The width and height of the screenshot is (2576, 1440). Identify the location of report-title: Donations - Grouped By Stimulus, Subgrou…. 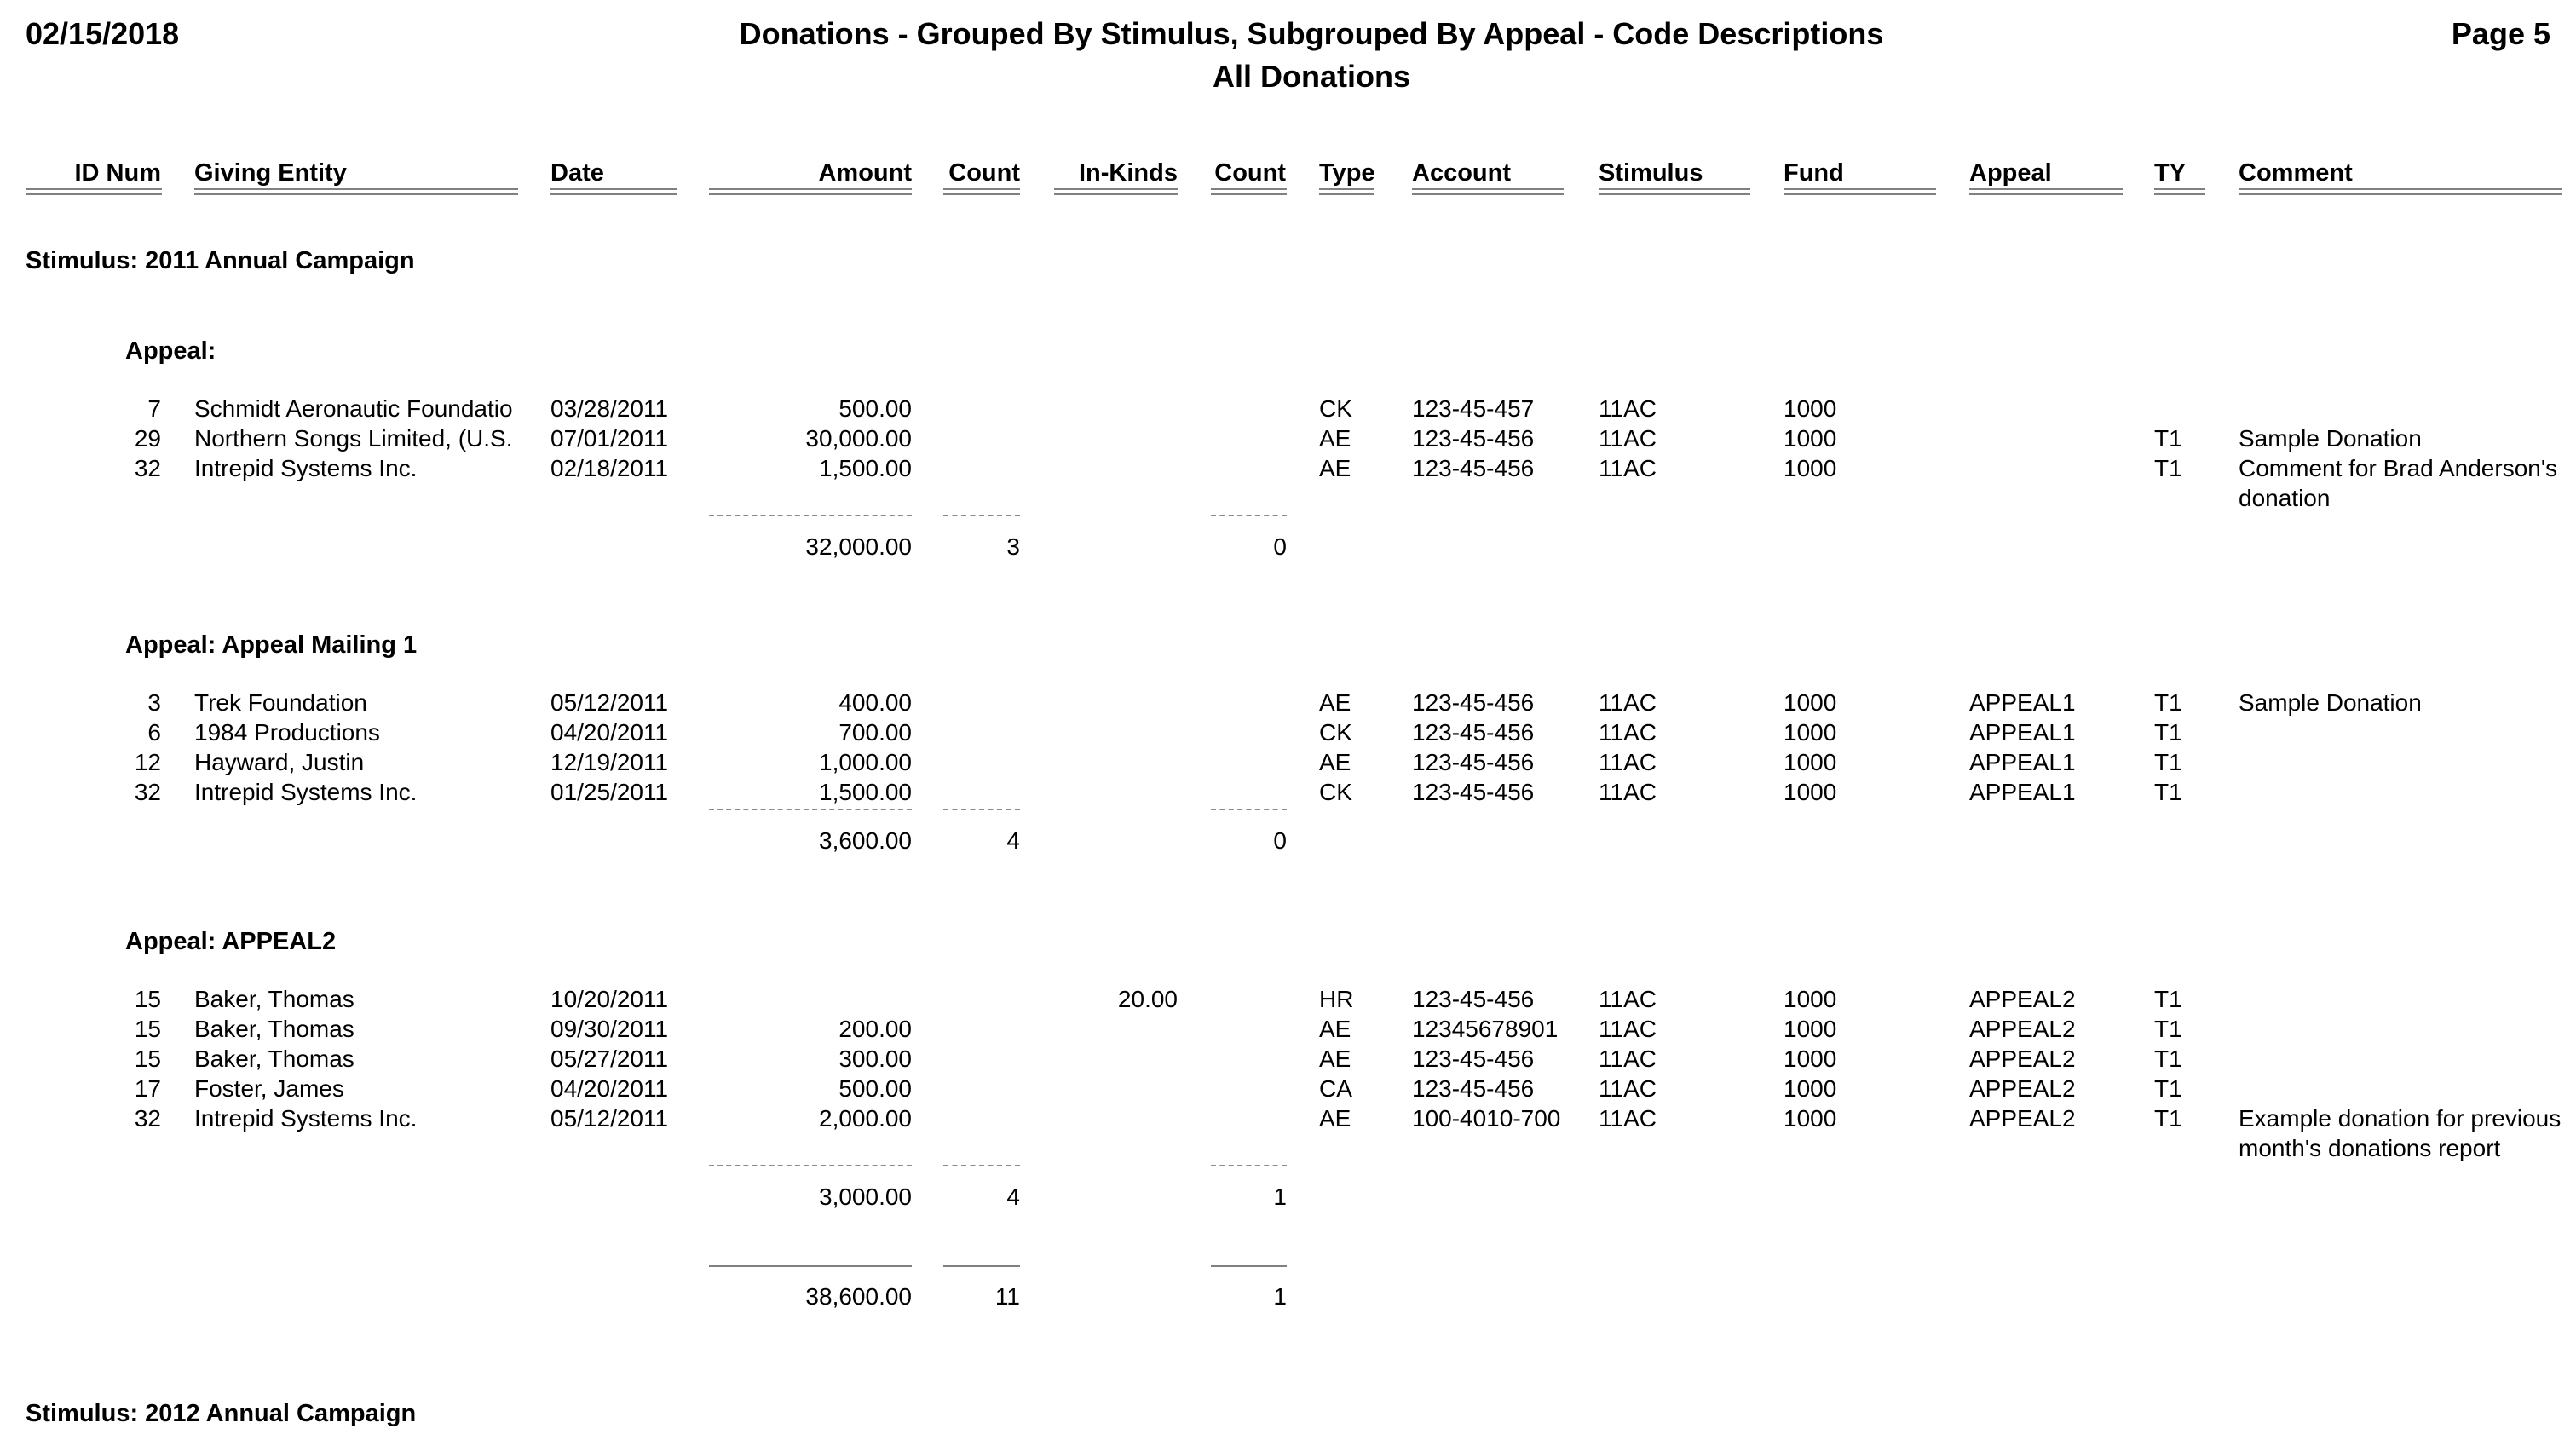
(1311, 33).